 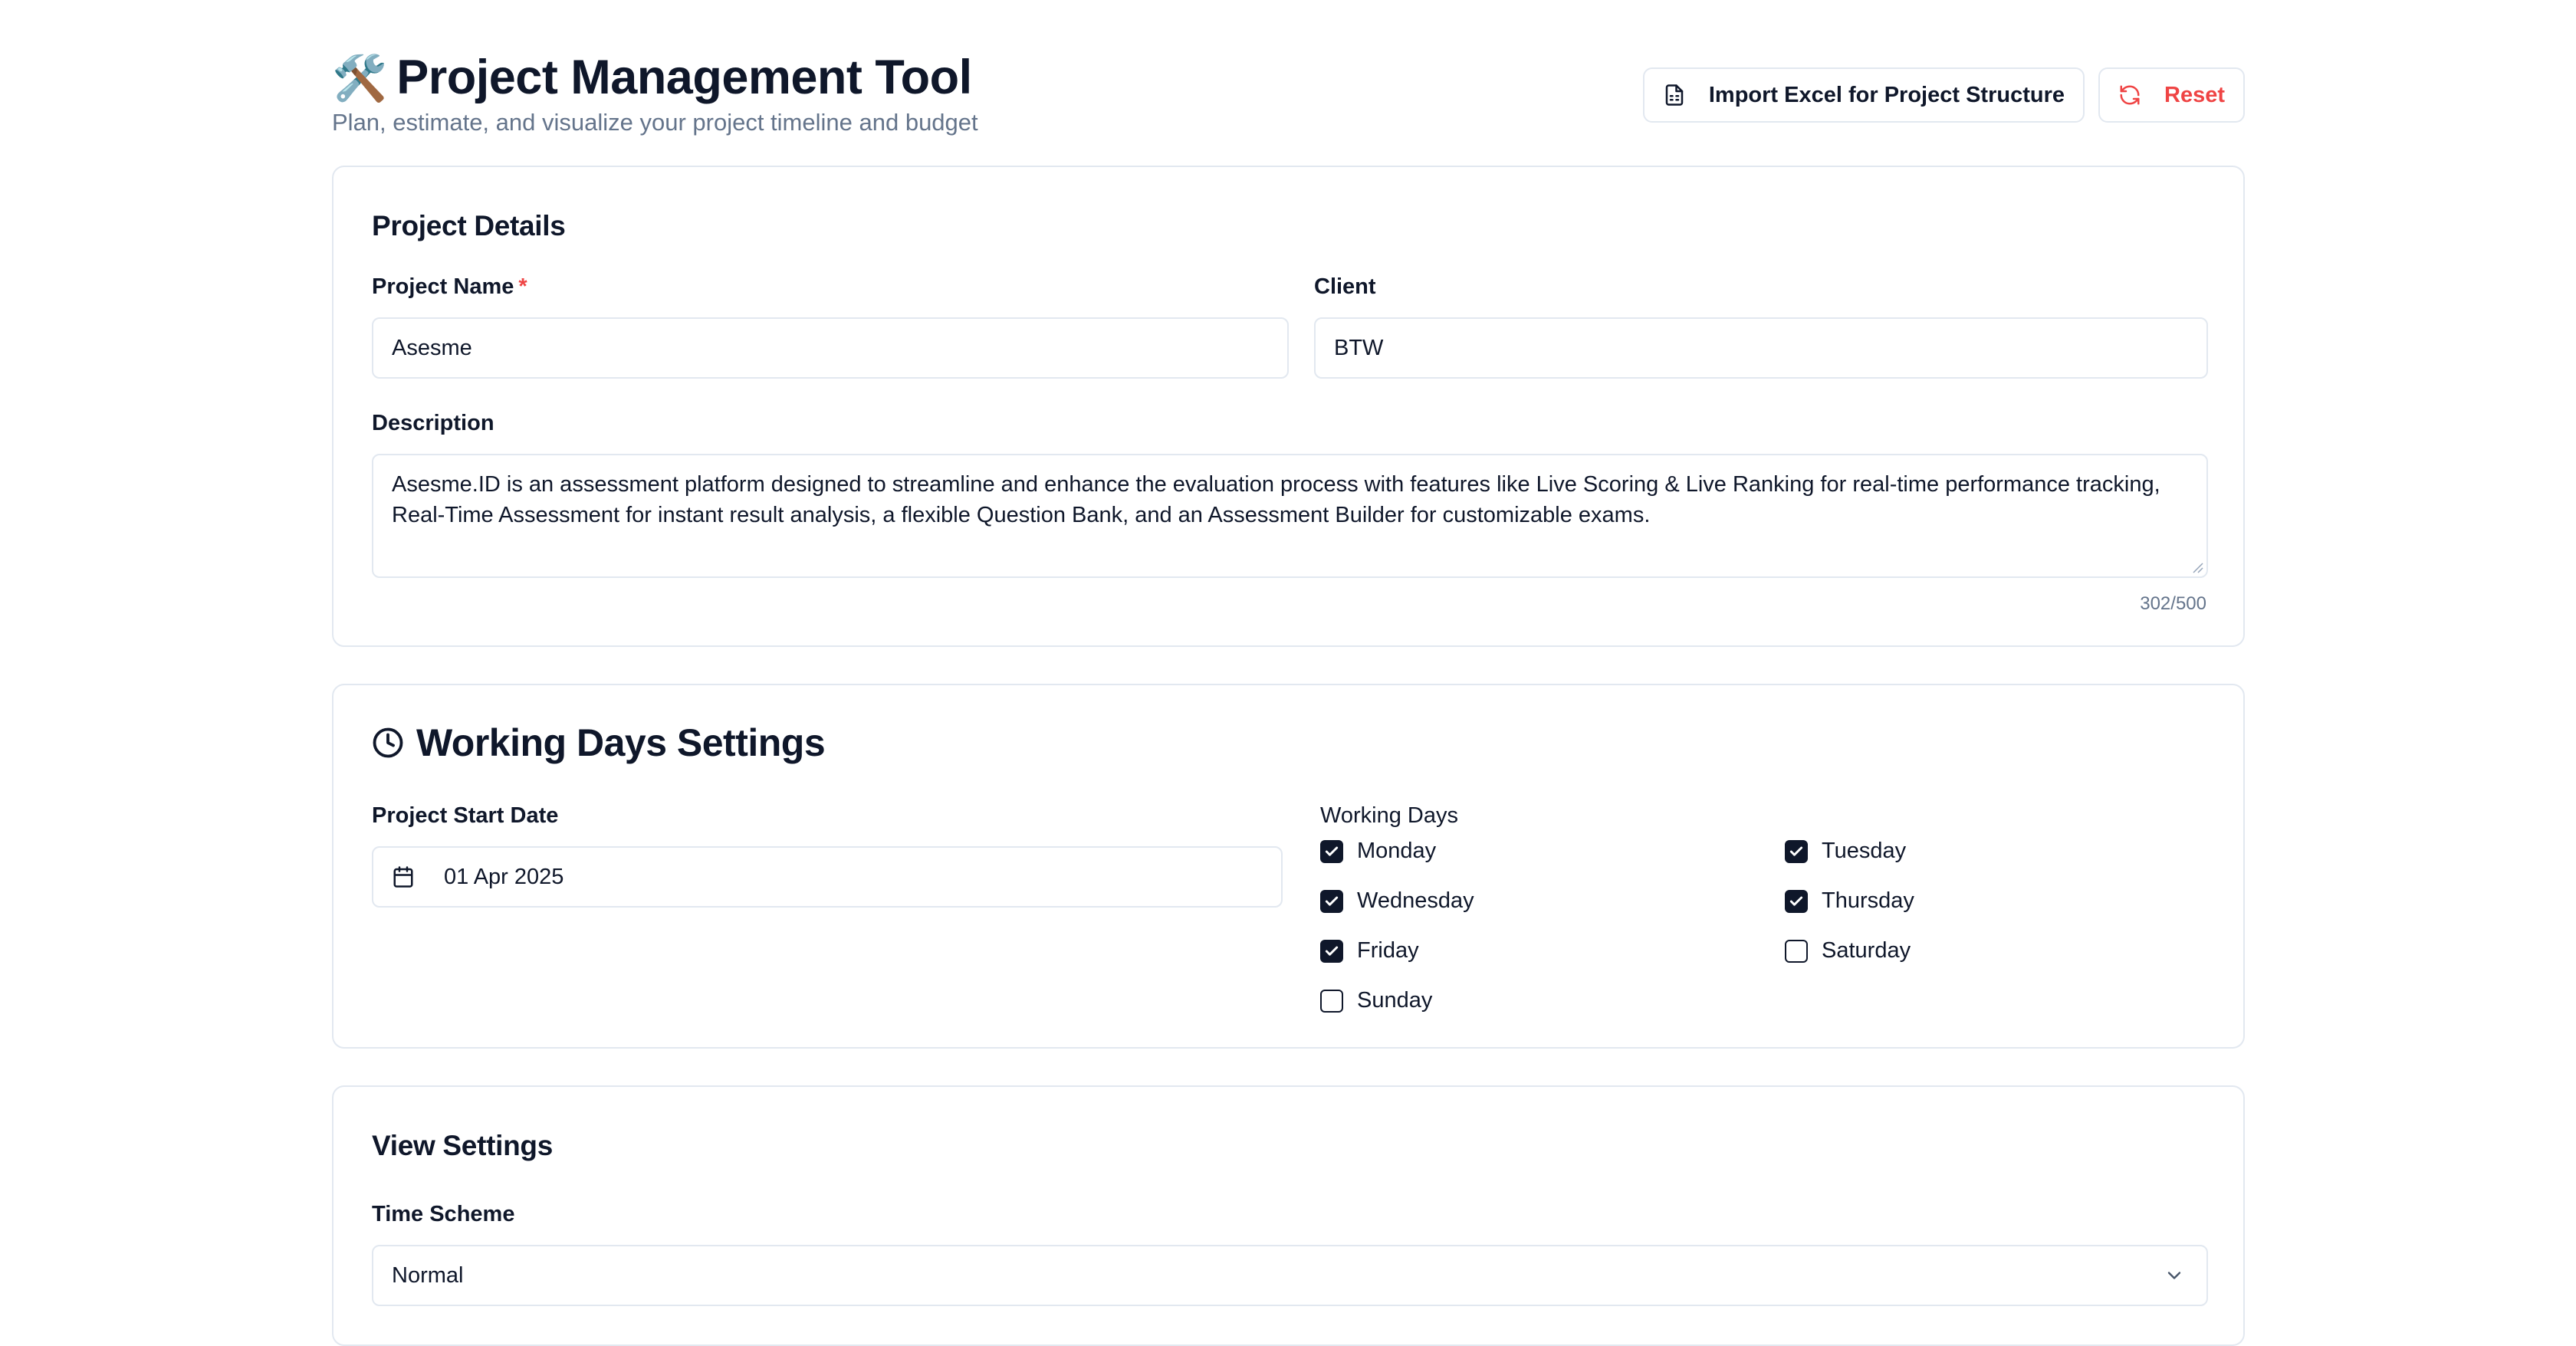 I want to click on import-excel-button: Import Excel for Project Structure, so click(x=1864, y=95).